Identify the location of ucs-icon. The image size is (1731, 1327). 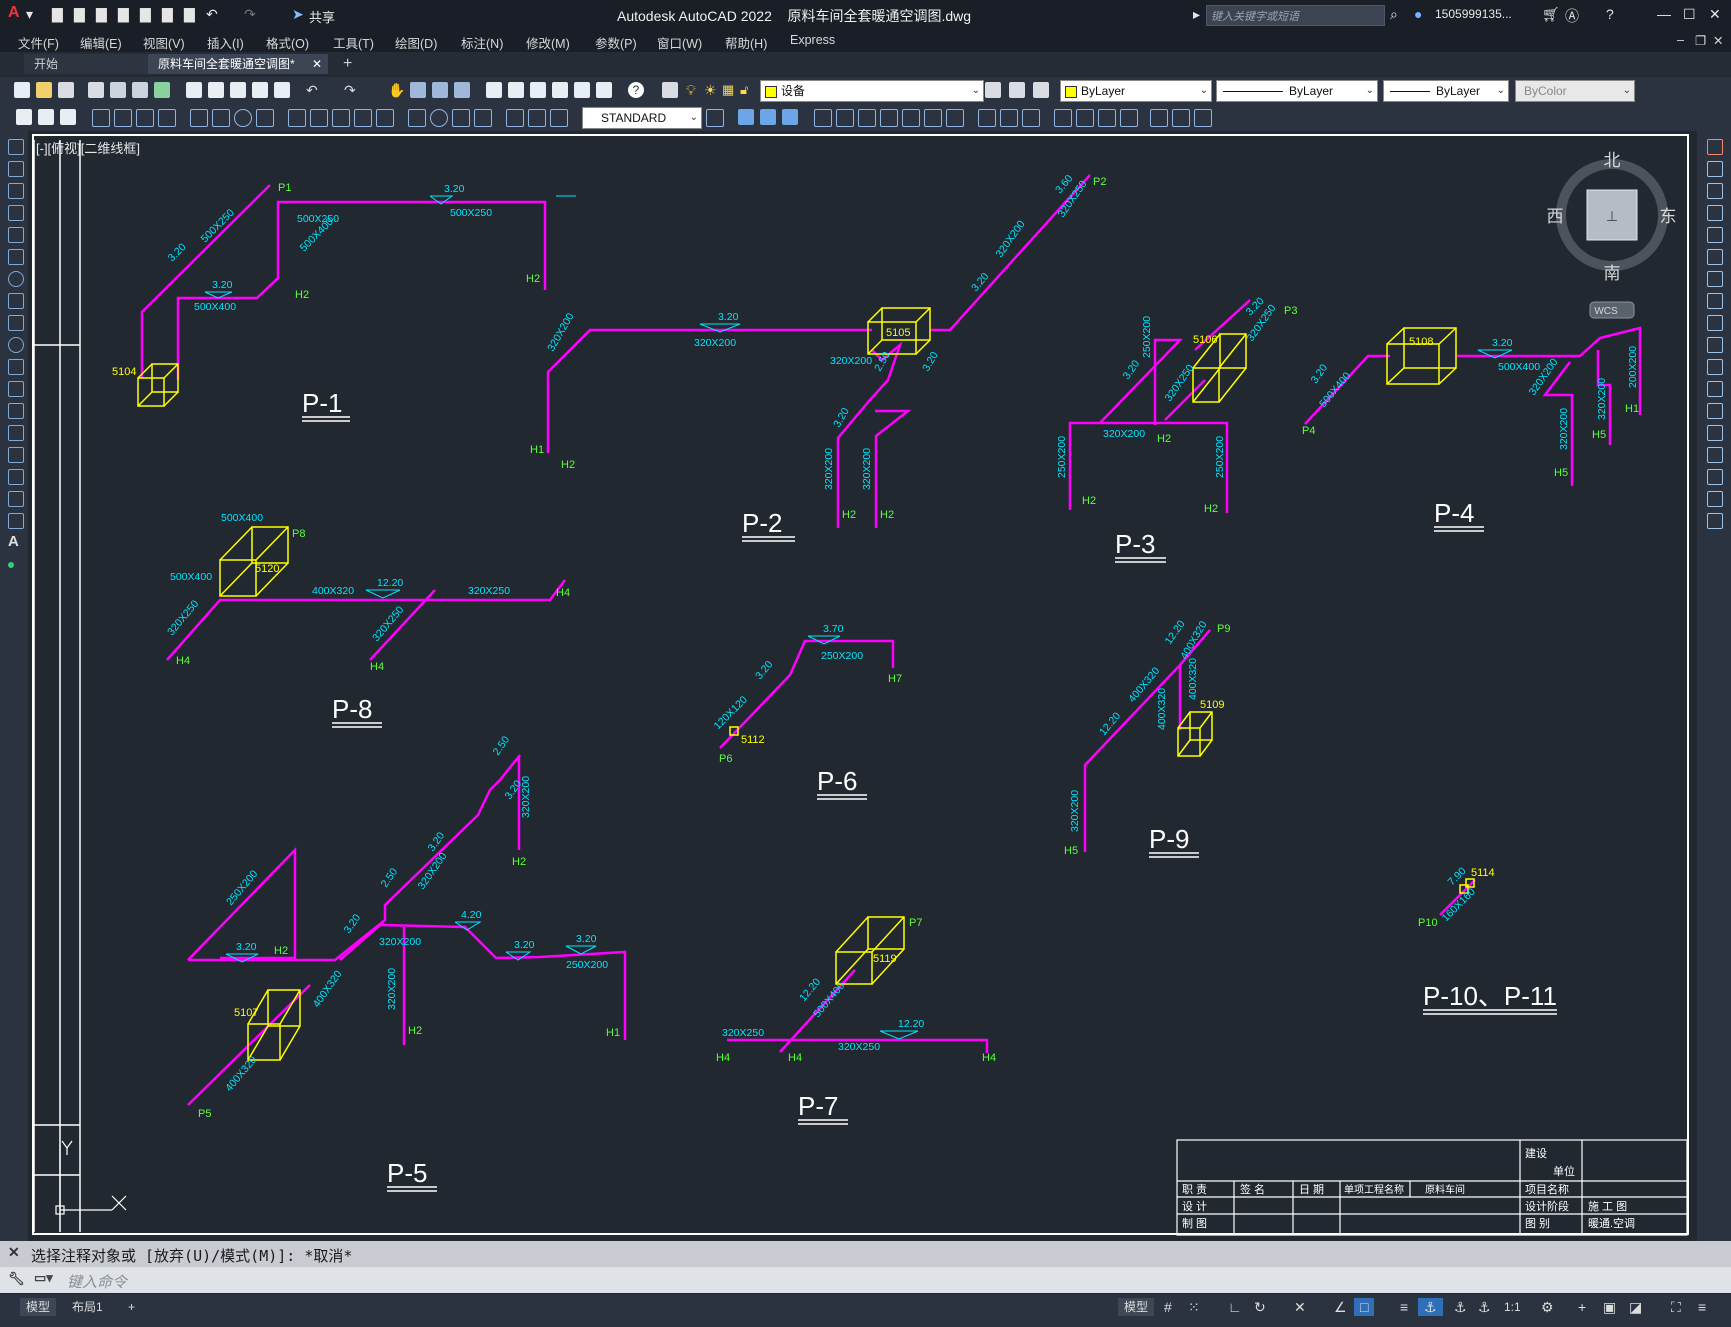
(746, 117).